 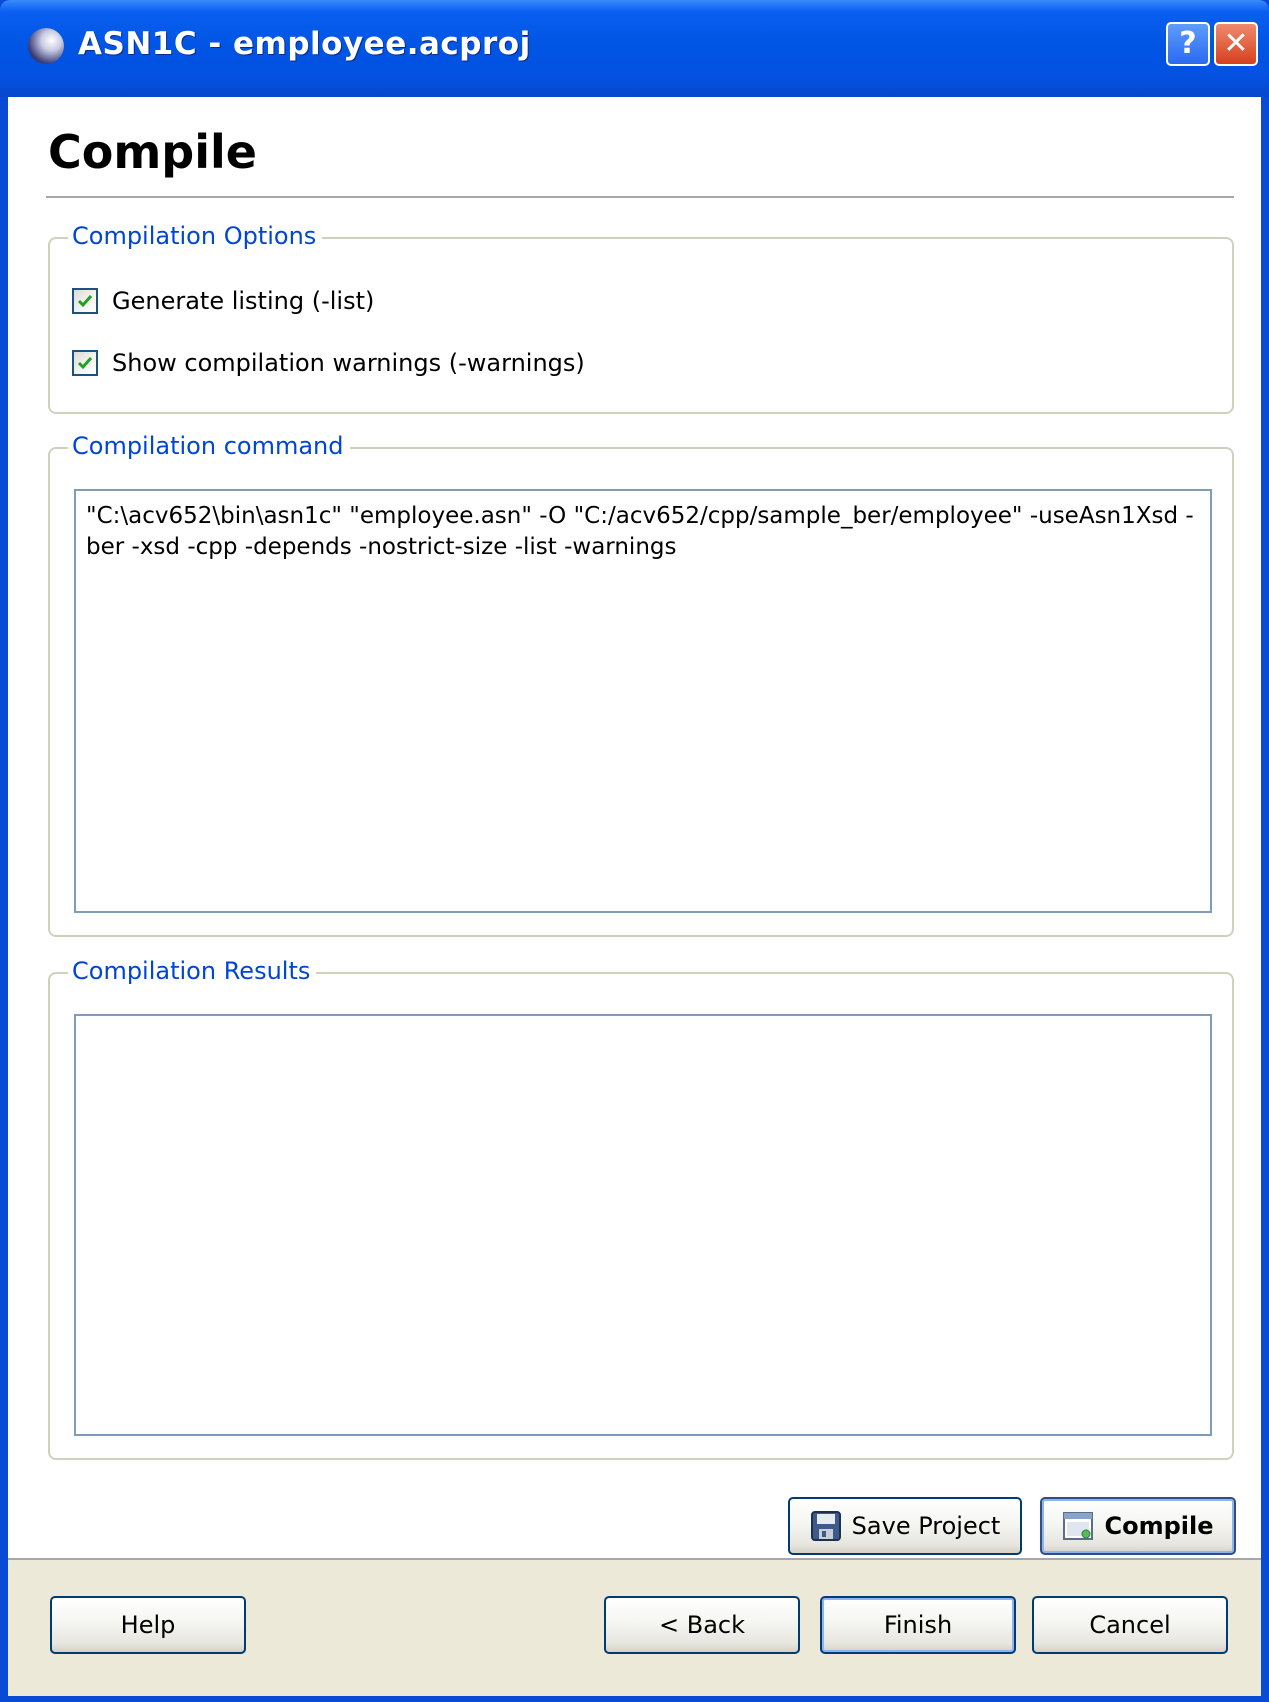 I want to click on title-separator, so click(x=640, y=197).